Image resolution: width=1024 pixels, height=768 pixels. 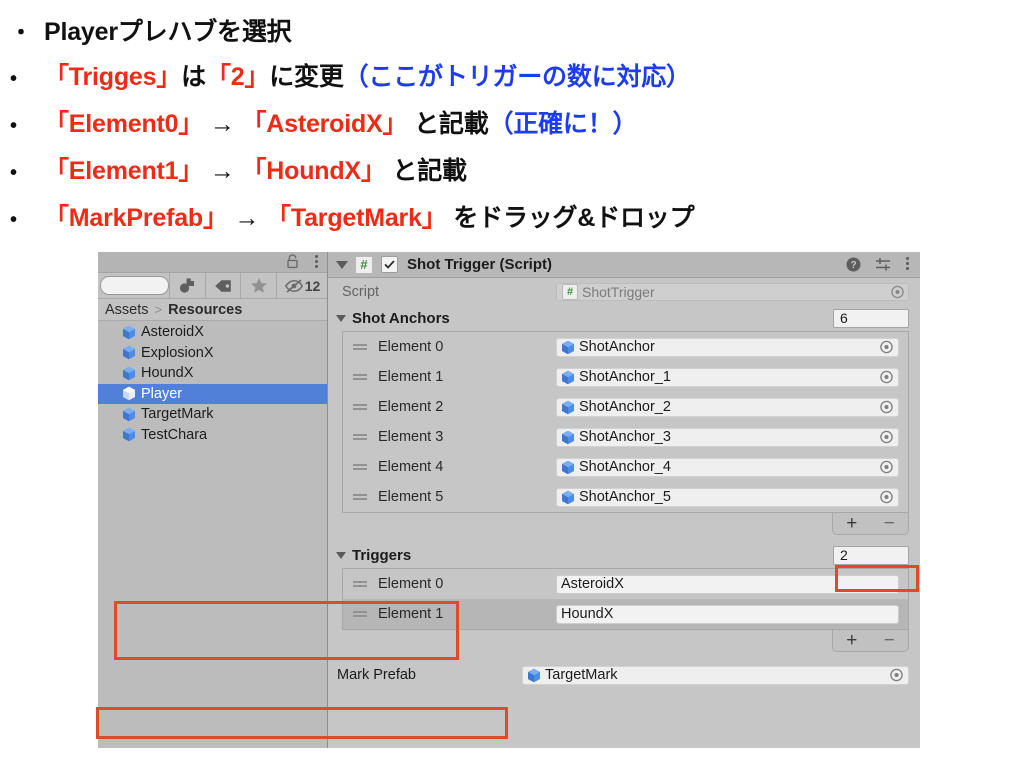 I want to click on triggers-size-field: 2, so click(x=871, y=555).